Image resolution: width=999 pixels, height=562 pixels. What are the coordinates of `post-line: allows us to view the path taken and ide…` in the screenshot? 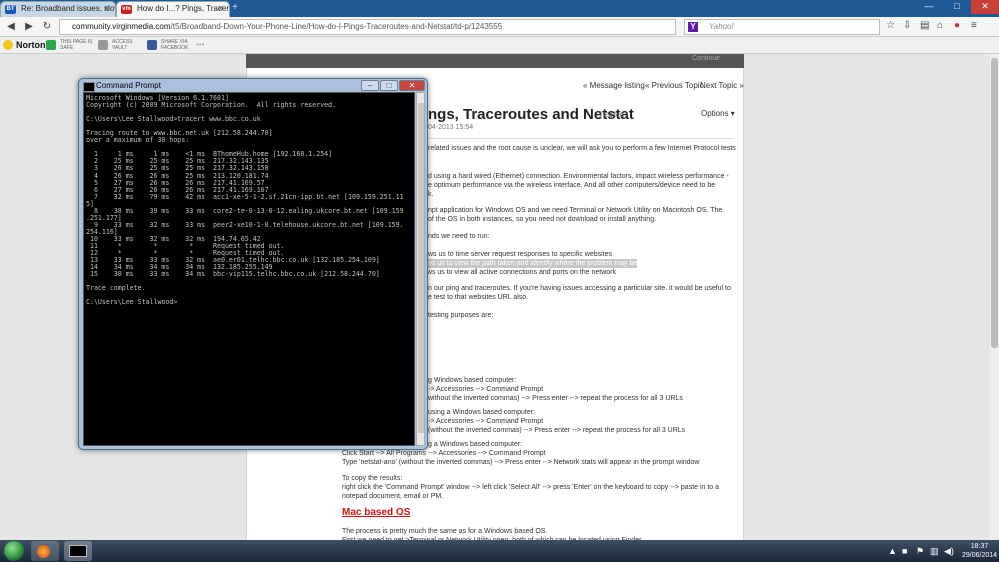 It's located at (527, 263).